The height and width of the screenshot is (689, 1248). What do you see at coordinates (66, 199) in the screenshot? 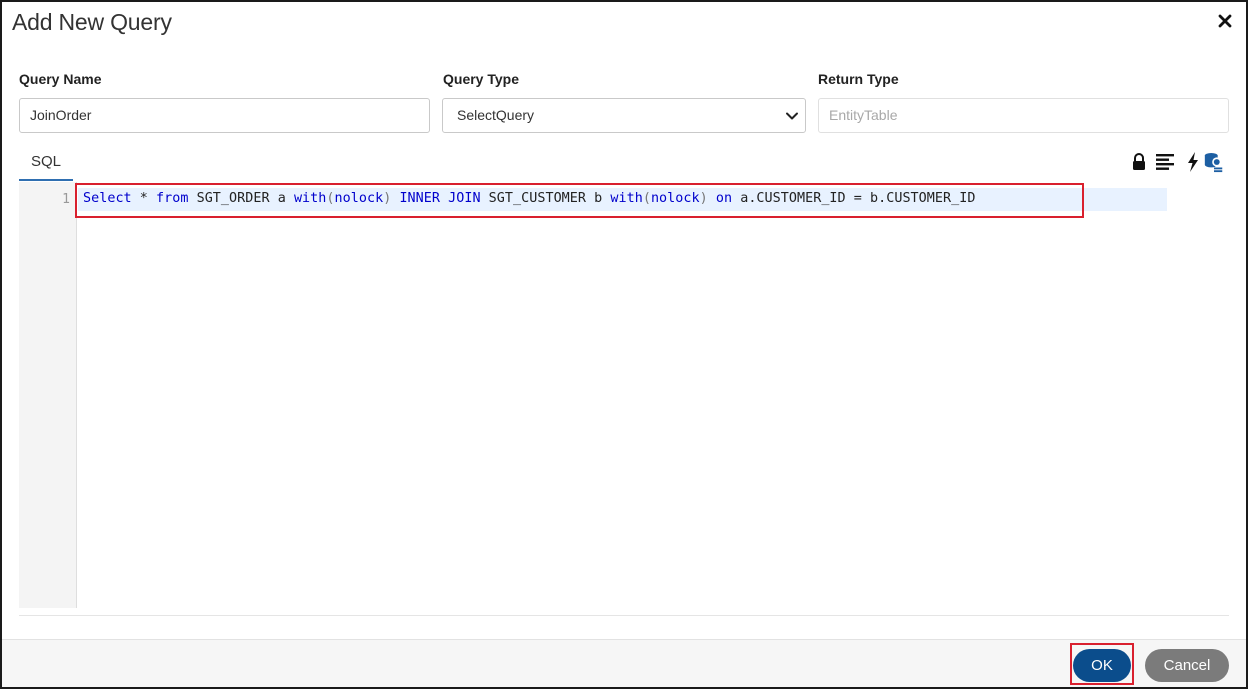
I see `line-number: 1` at bounding box center [66, 199].